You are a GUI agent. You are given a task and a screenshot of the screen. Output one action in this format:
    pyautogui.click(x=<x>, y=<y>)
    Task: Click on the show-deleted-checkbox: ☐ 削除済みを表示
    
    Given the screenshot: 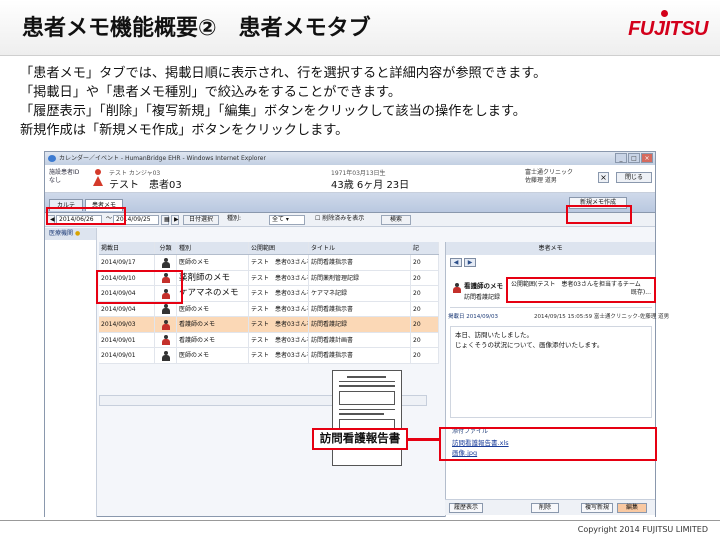 What is the action you would take?
    pyautogui.click(x=339, y=220)
    